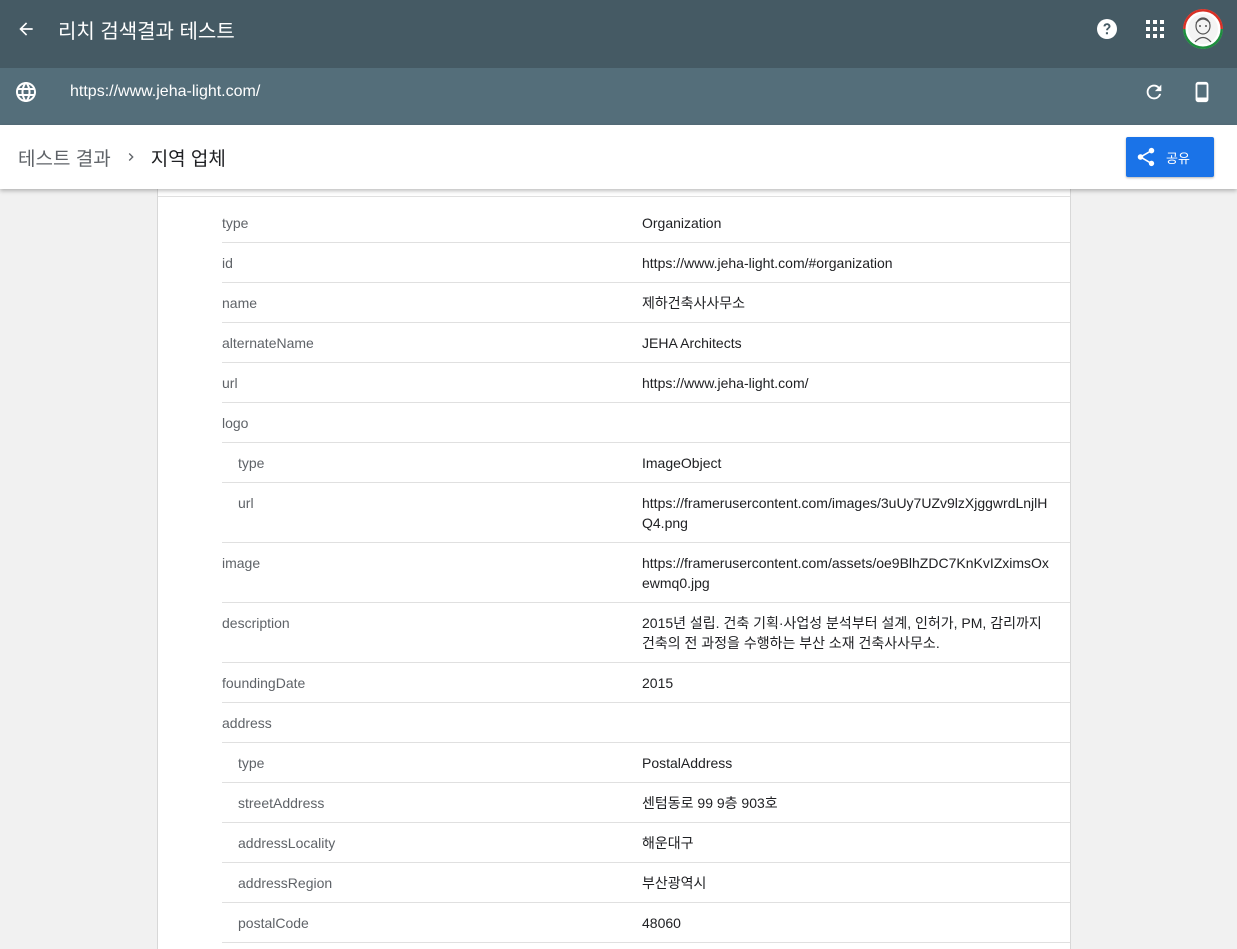 The width and height of the screenshot is (1237, 949). Describe the element at coordinates (682, 223) in the screenshot. I see `property-value: Organization` at that location.